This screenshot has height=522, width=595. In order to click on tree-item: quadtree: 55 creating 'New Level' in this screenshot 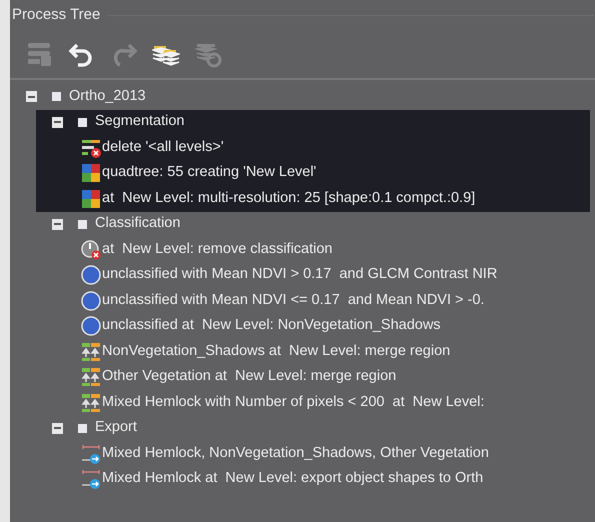, I will do `click(209, 173)`.